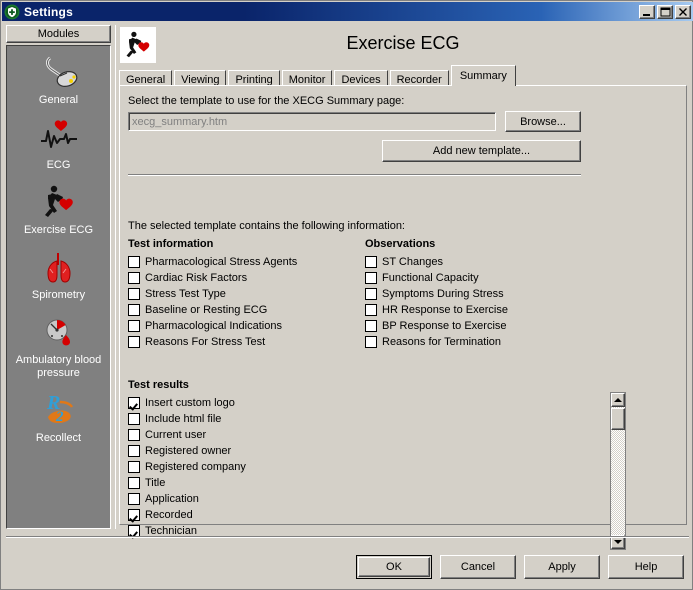 The image size is (693, 590). I want to click on sidebar-item-ecg: ECG, so click(58, 143).